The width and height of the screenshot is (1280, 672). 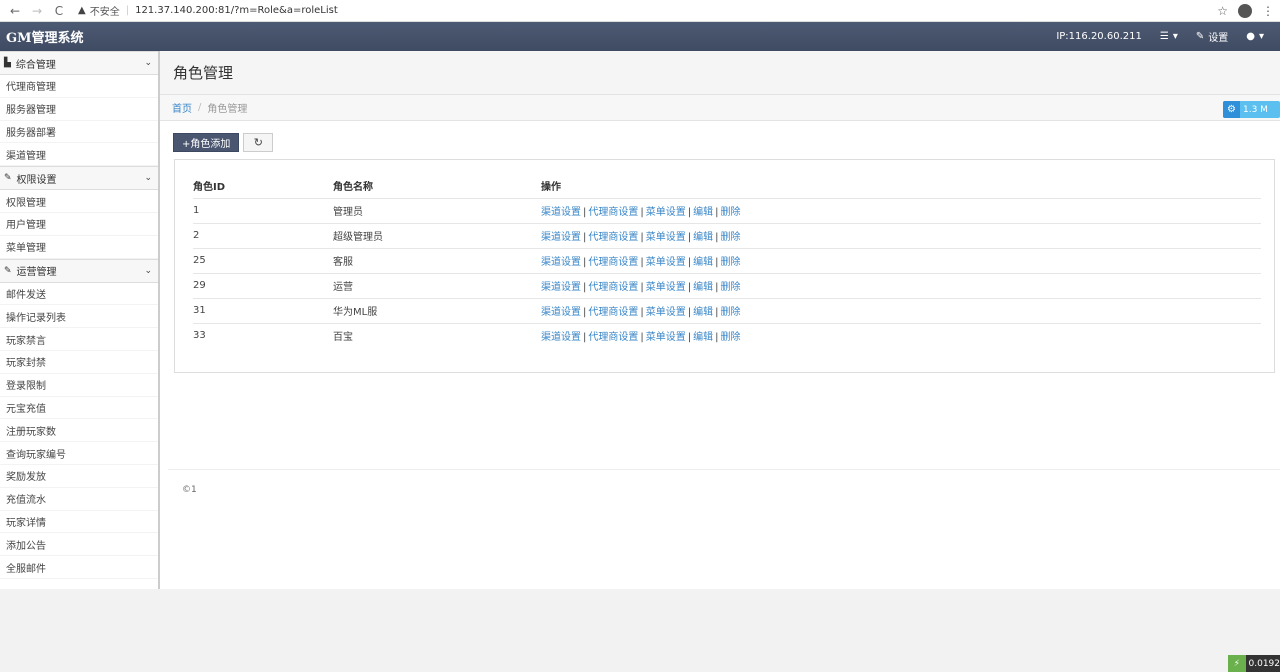 I want to click on sidebar-item-permission: 权限管理, so click(x=79, y=201).